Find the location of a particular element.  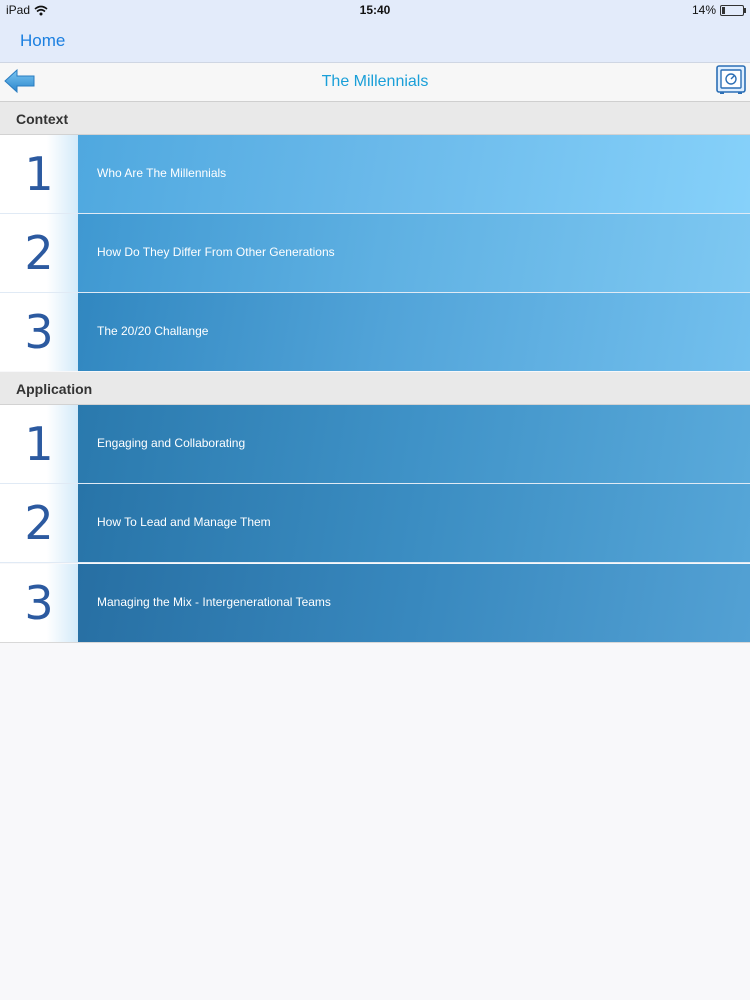

status-right: 14% is located at coordinates (718, 10).